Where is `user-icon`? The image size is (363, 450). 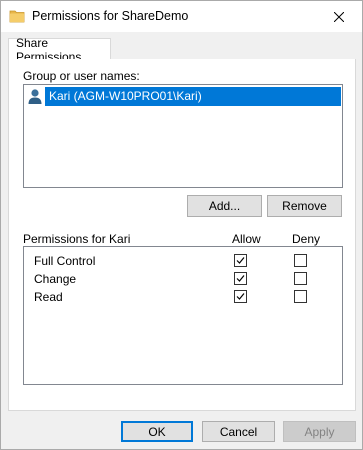 user-icon is located at coordinates (35, 96).